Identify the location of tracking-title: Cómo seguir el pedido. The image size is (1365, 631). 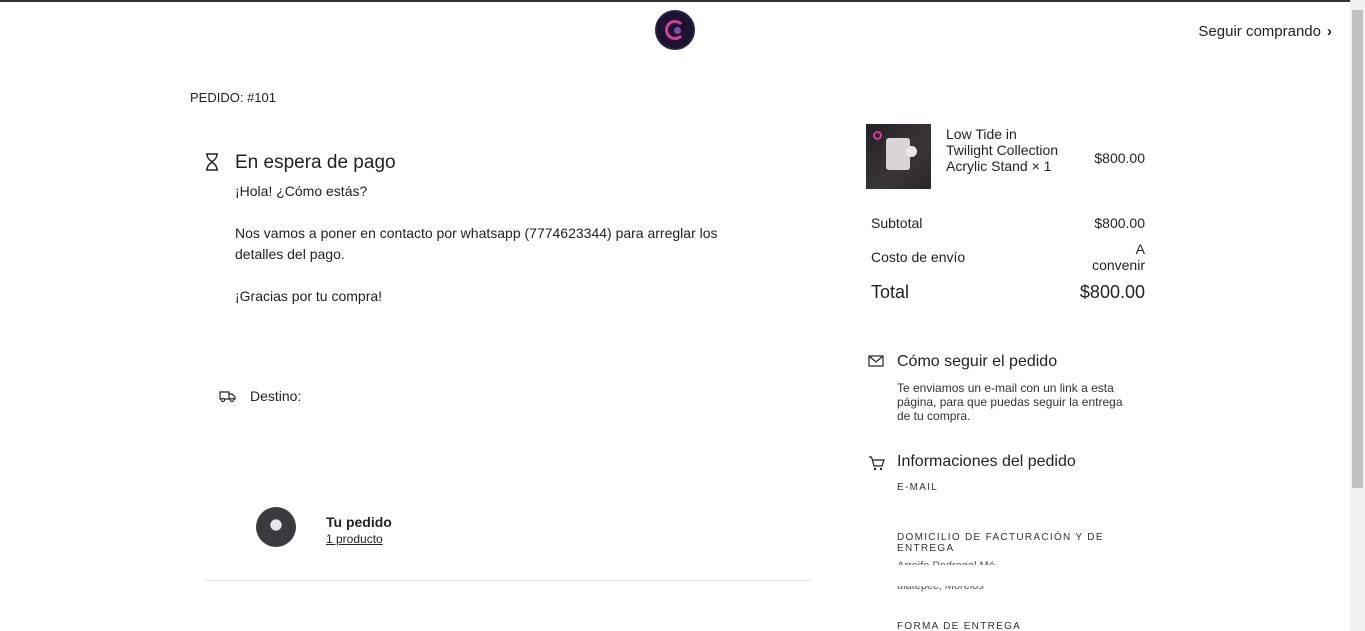
(977, 361).